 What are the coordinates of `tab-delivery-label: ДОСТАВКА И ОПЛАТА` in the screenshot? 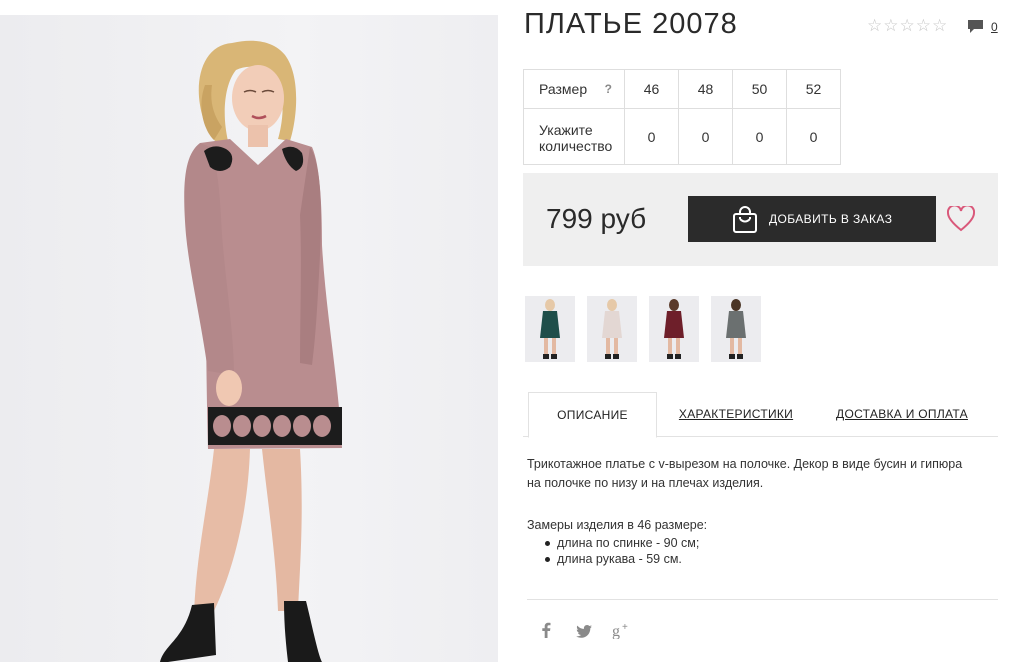 It's located at (902, 414).